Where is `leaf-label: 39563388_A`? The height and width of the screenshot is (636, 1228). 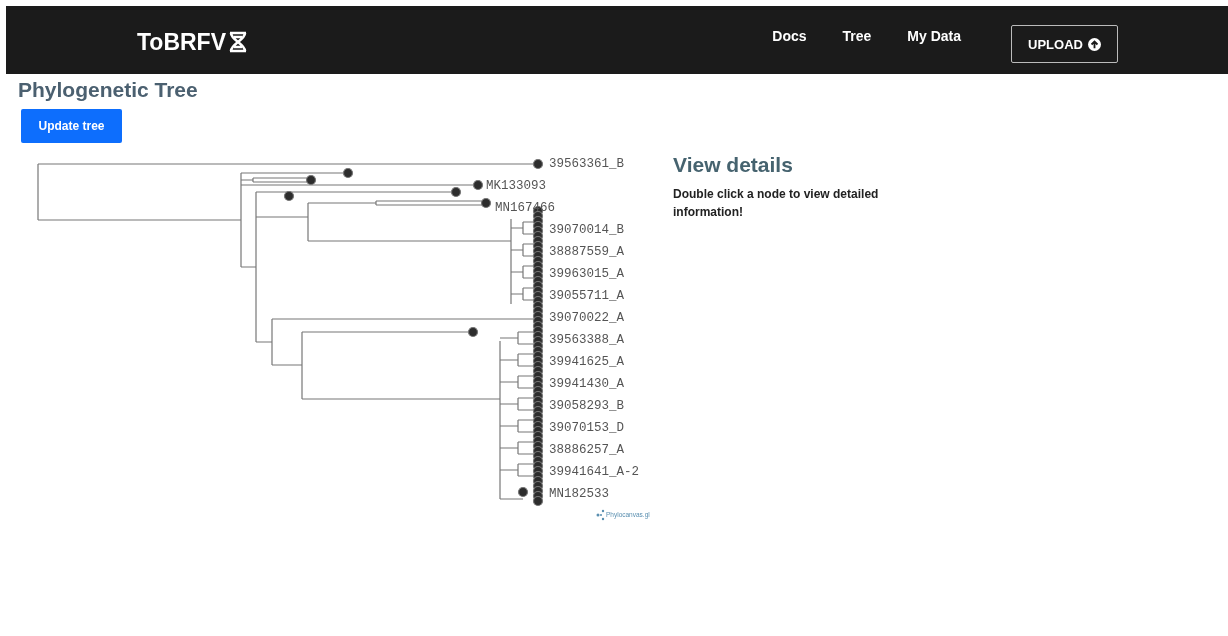
leaf-label: 39563388_A is located at coordinates (586, 340).